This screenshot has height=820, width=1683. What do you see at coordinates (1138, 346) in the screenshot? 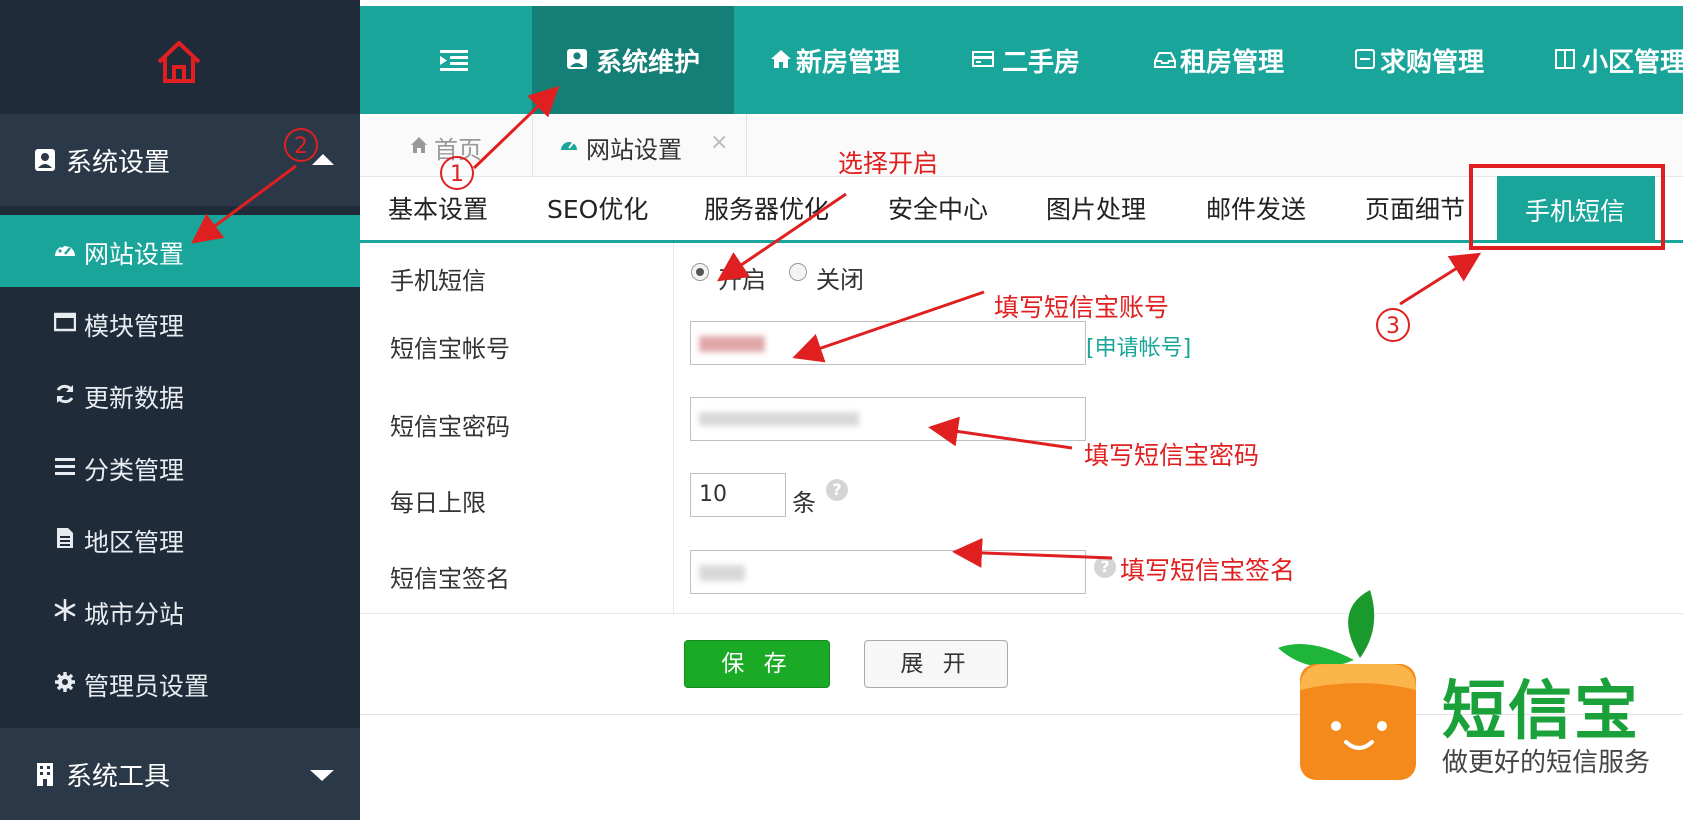
I see `apply-account-link: [申请帐号]` at bounding box center [1138, 346].